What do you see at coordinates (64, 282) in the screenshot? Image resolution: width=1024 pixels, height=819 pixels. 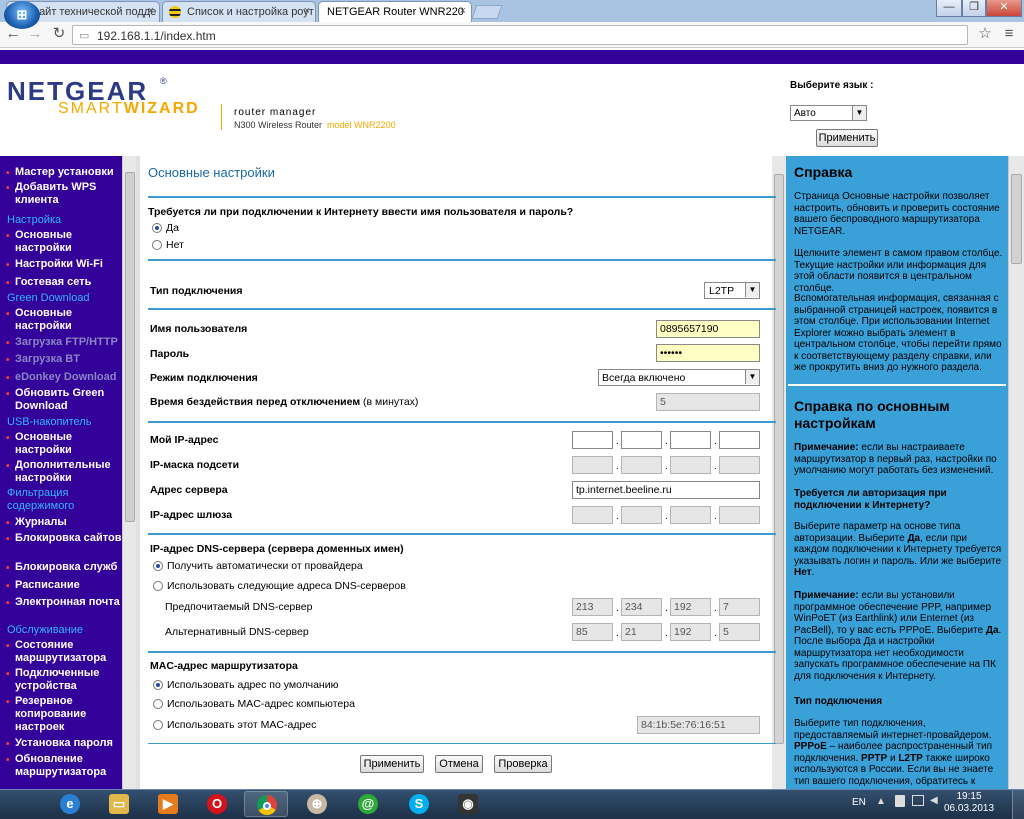 I see `sidebar-item: • Гостевая сеть` at bounding box center [64, 282].